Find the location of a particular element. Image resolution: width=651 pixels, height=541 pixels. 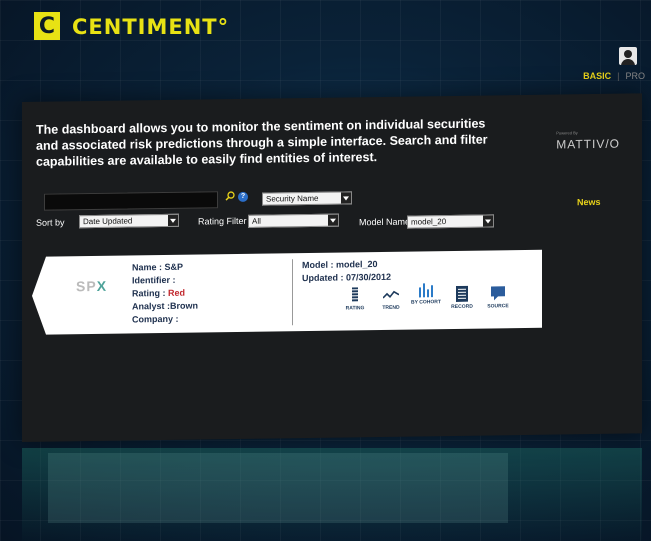

model-name-label: Model Name is located at coordinates (385, 222).